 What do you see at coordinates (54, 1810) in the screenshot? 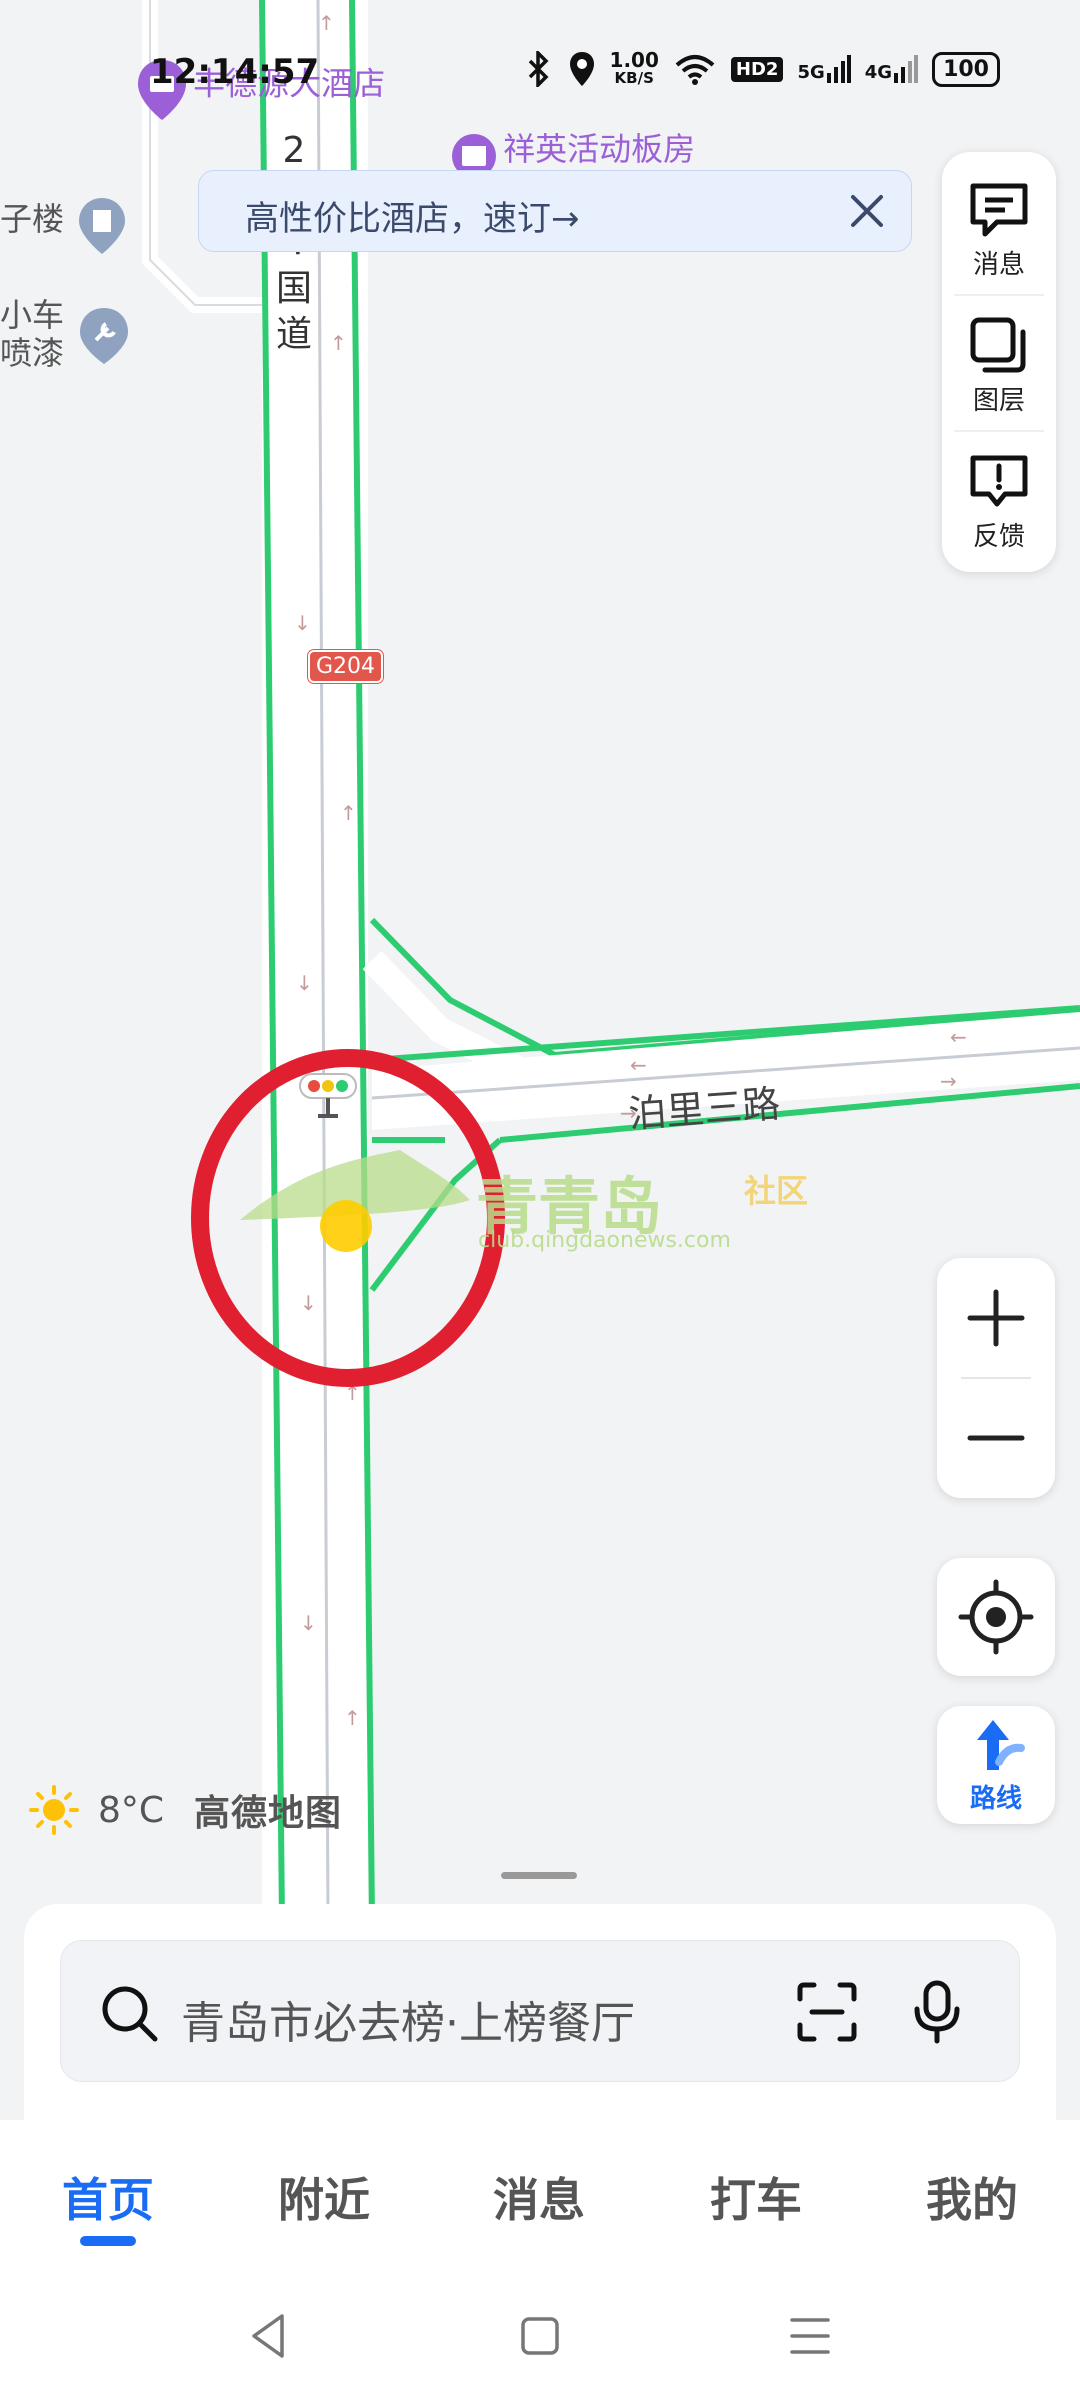
I see `sun-icon` at bounding box center [54, 1810].